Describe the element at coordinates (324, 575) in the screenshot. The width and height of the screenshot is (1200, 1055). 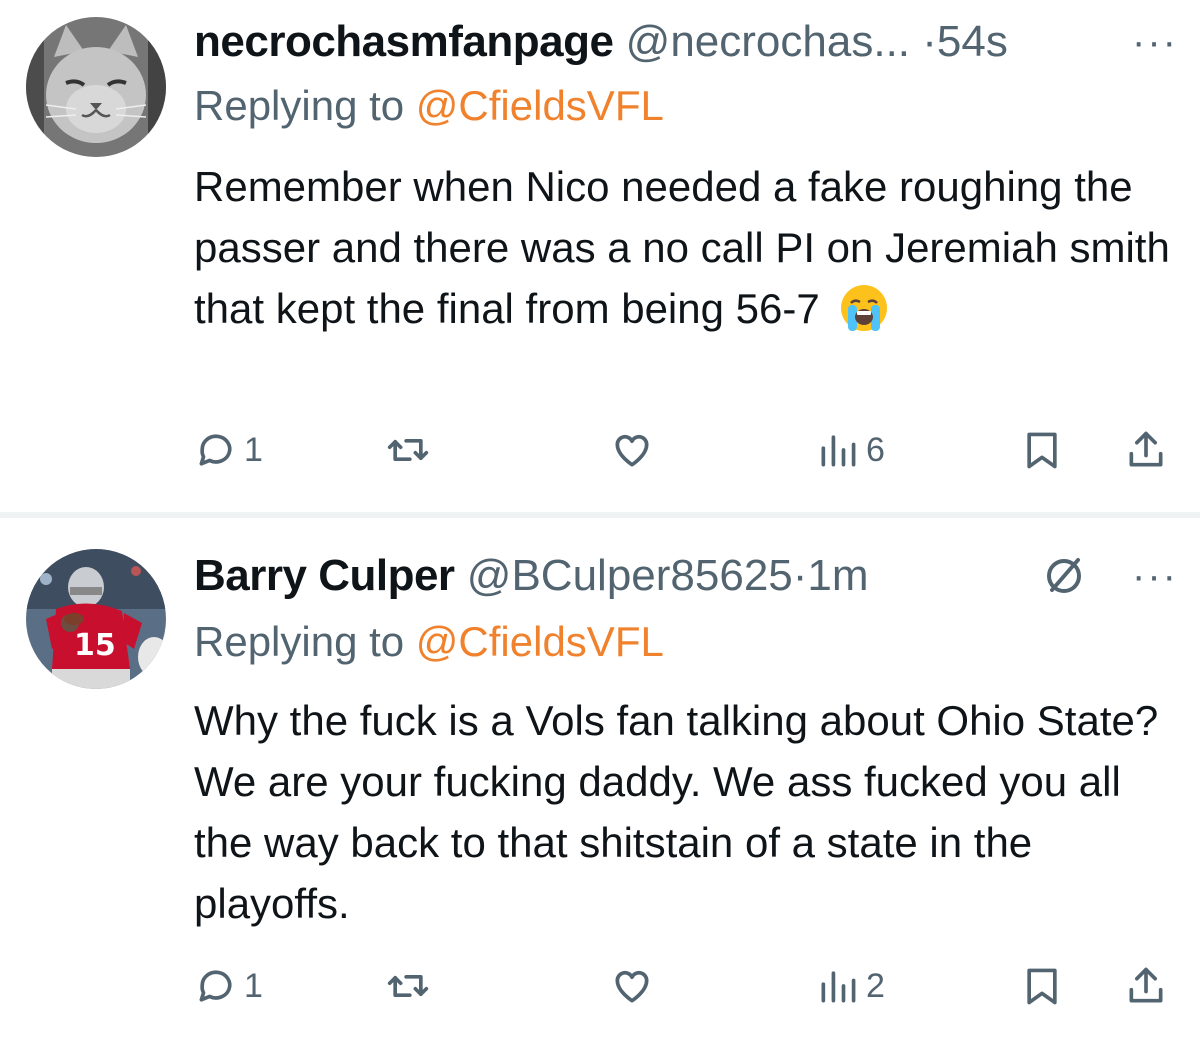
I see `display-name: Barry Culper` at that location.